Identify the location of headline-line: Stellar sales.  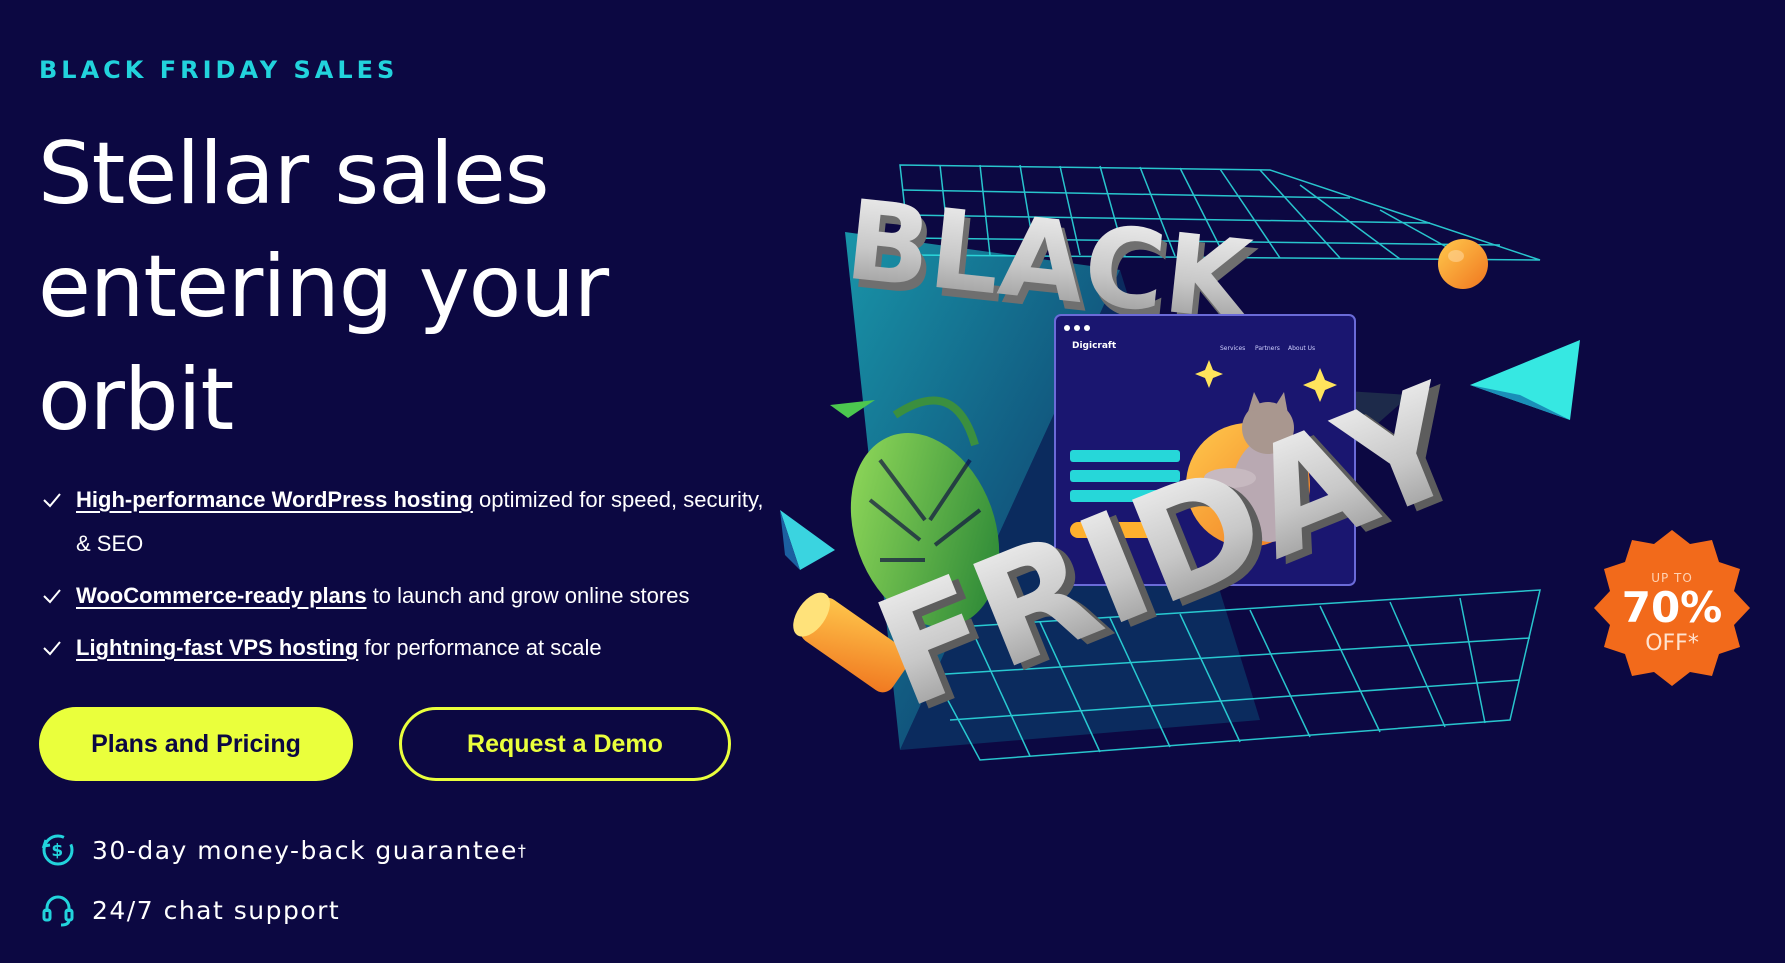
(294, 174).